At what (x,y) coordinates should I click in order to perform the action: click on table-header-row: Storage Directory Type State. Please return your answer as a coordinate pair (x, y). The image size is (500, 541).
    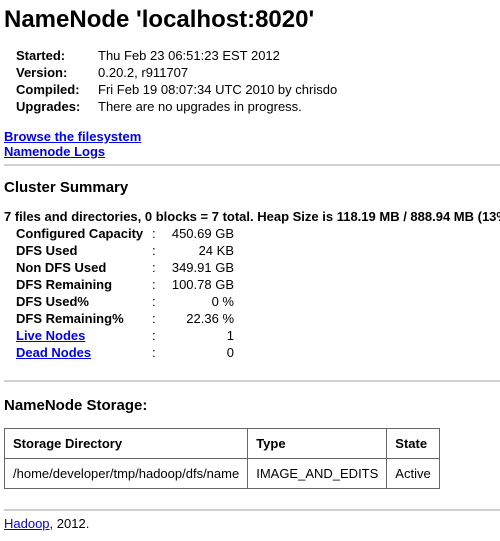
    Looking at the image, I should click on (221, 443).